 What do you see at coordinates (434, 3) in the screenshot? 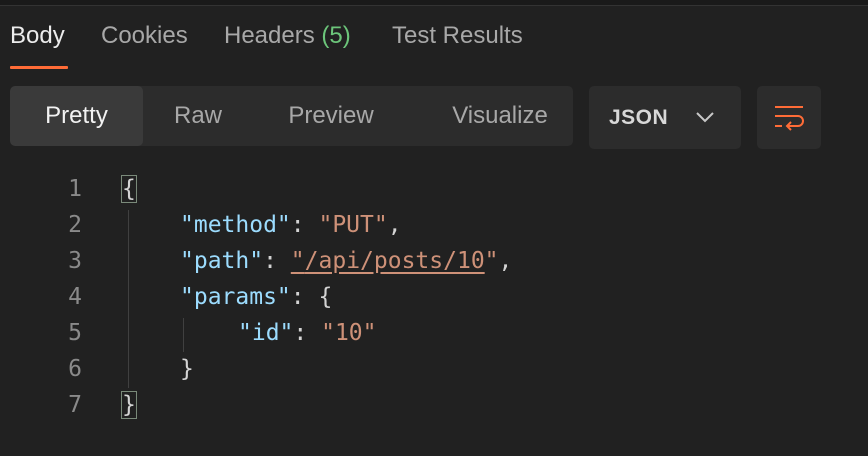
I see `top-border` at bounding box center [434, 3].